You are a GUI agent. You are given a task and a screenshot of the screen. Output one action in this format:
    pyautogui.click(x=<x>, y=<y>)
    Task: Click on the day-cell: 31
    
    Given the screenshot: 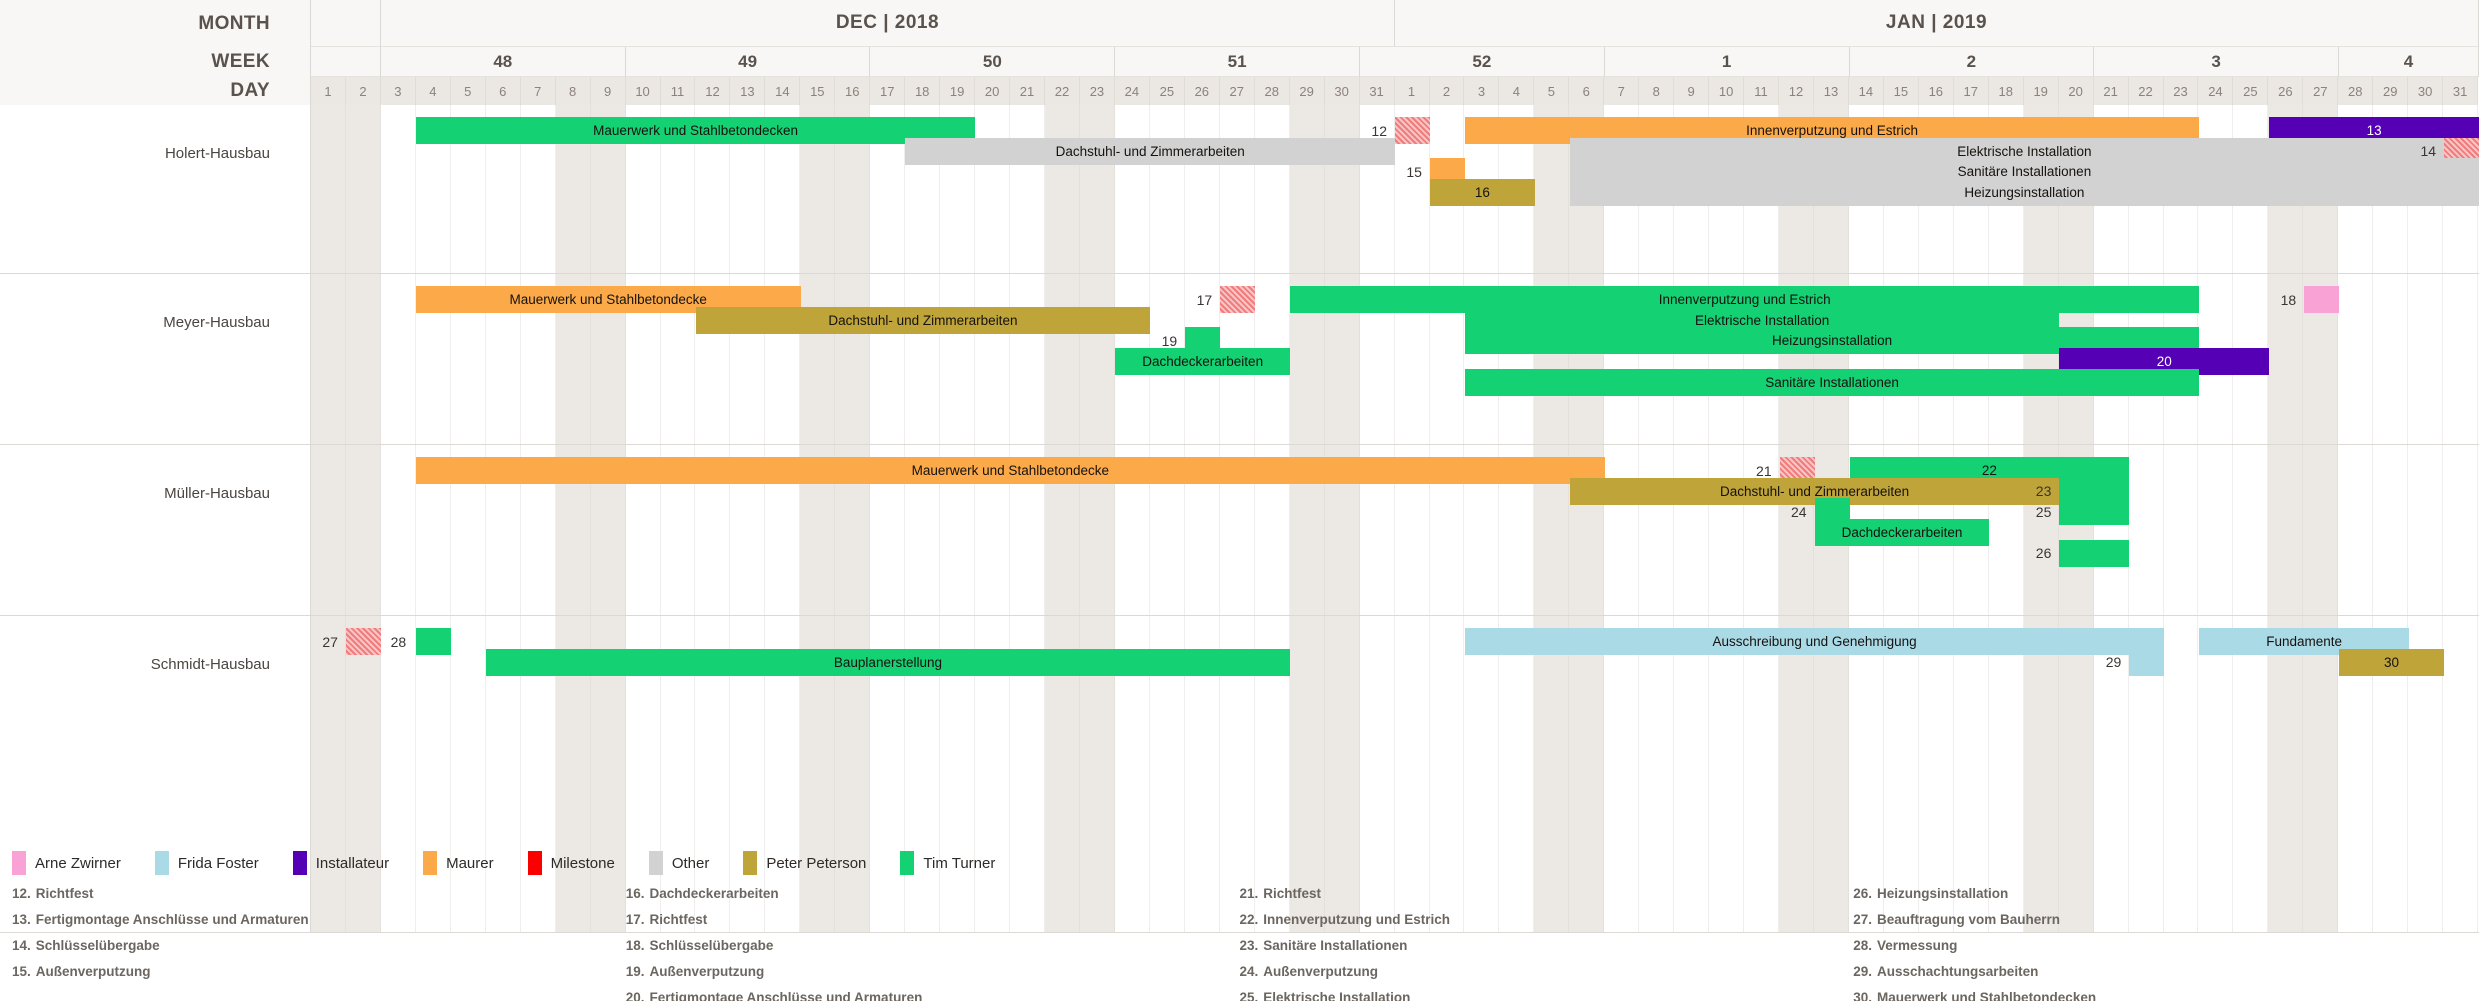 What is the action you would take?
    pyautogui.click(x=1377, y=91)
    